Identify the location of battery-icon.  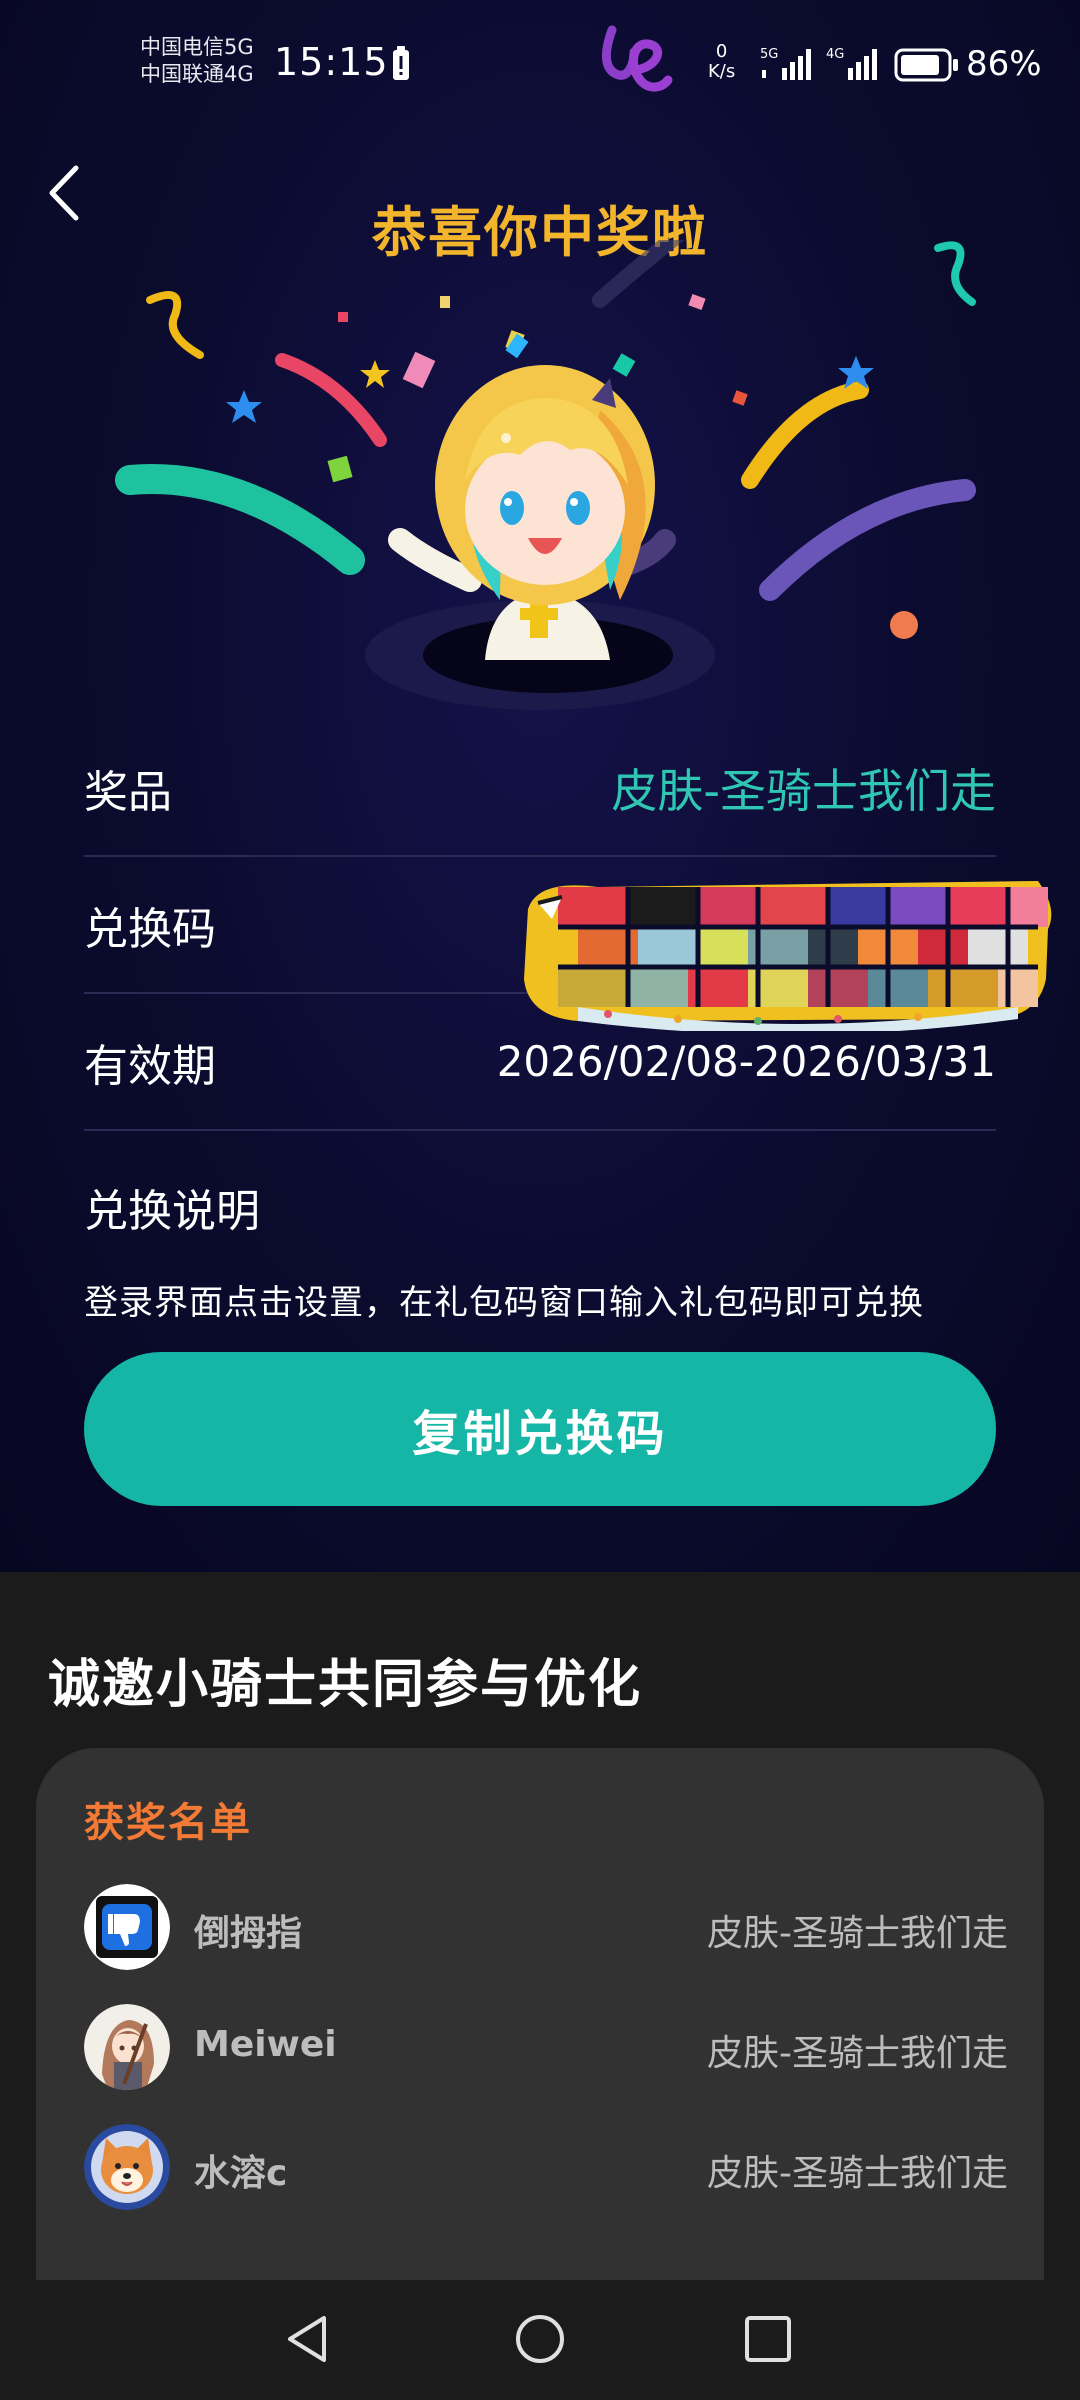
(926, 65).